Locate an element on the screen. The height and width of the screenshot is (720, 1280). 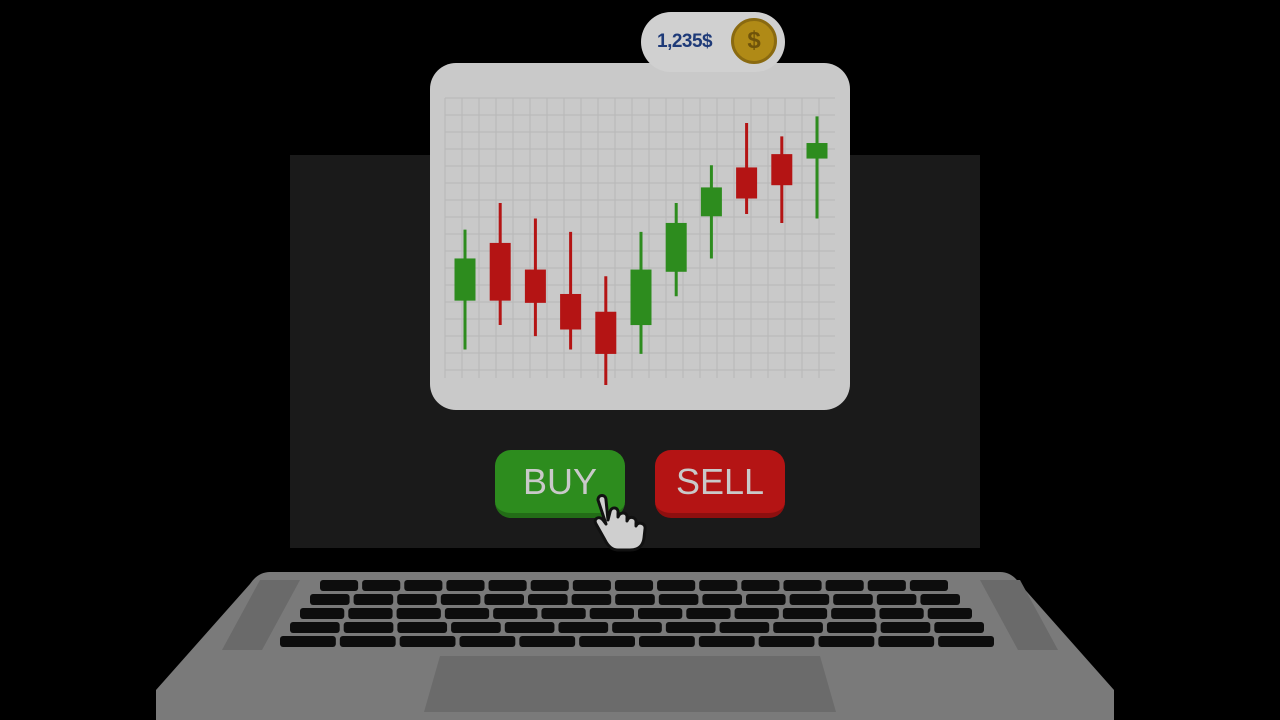
dollar-coin-icon: $ is located at coordinates (754, 41).